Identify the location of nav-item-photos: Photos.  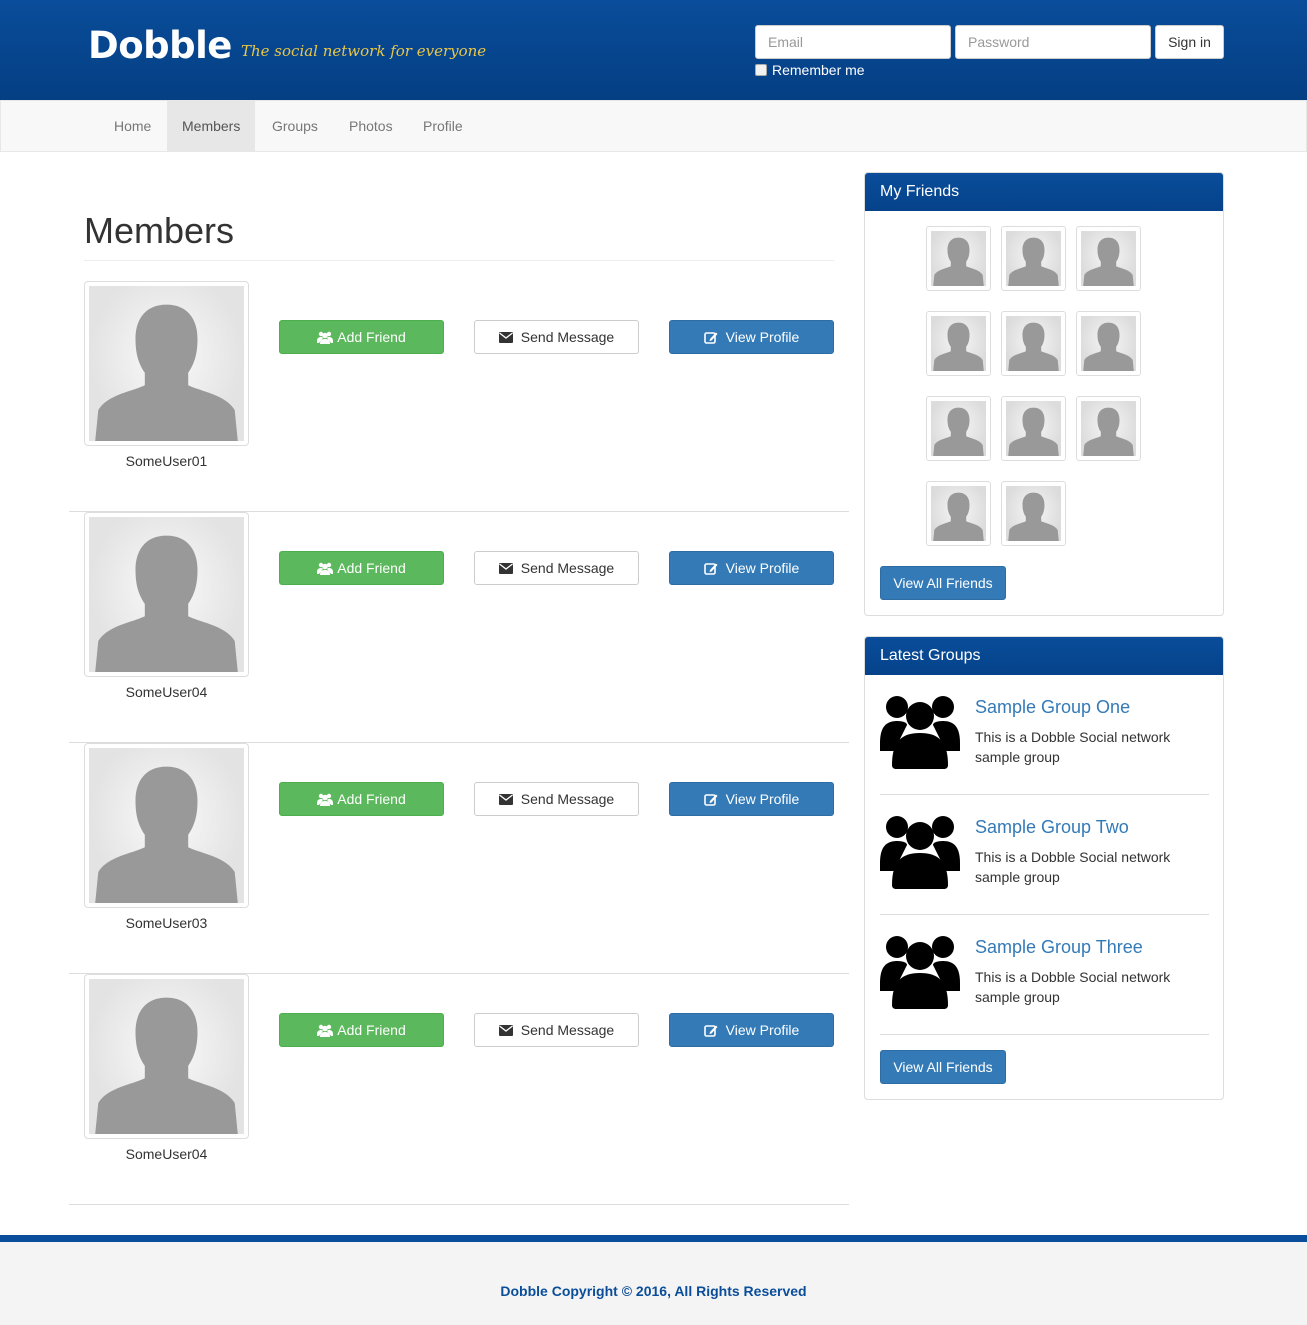
(371, 126).